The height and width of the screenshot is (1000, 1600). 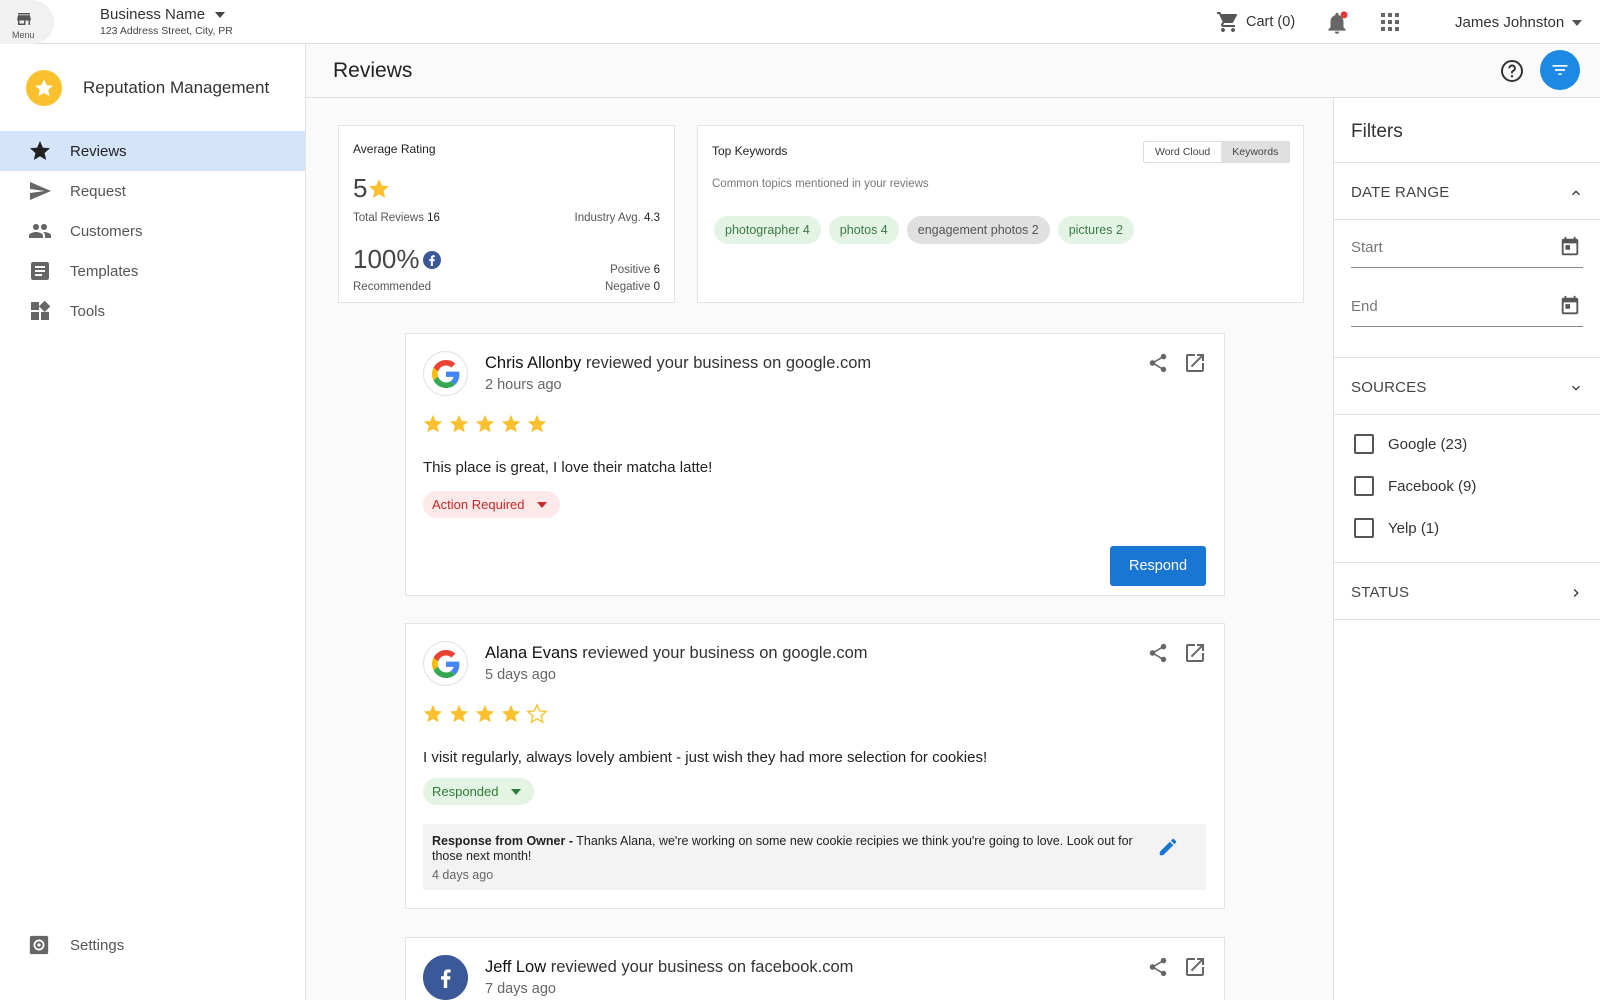 I want to click on chevron-down-icon, so click(x=1576, y=390).